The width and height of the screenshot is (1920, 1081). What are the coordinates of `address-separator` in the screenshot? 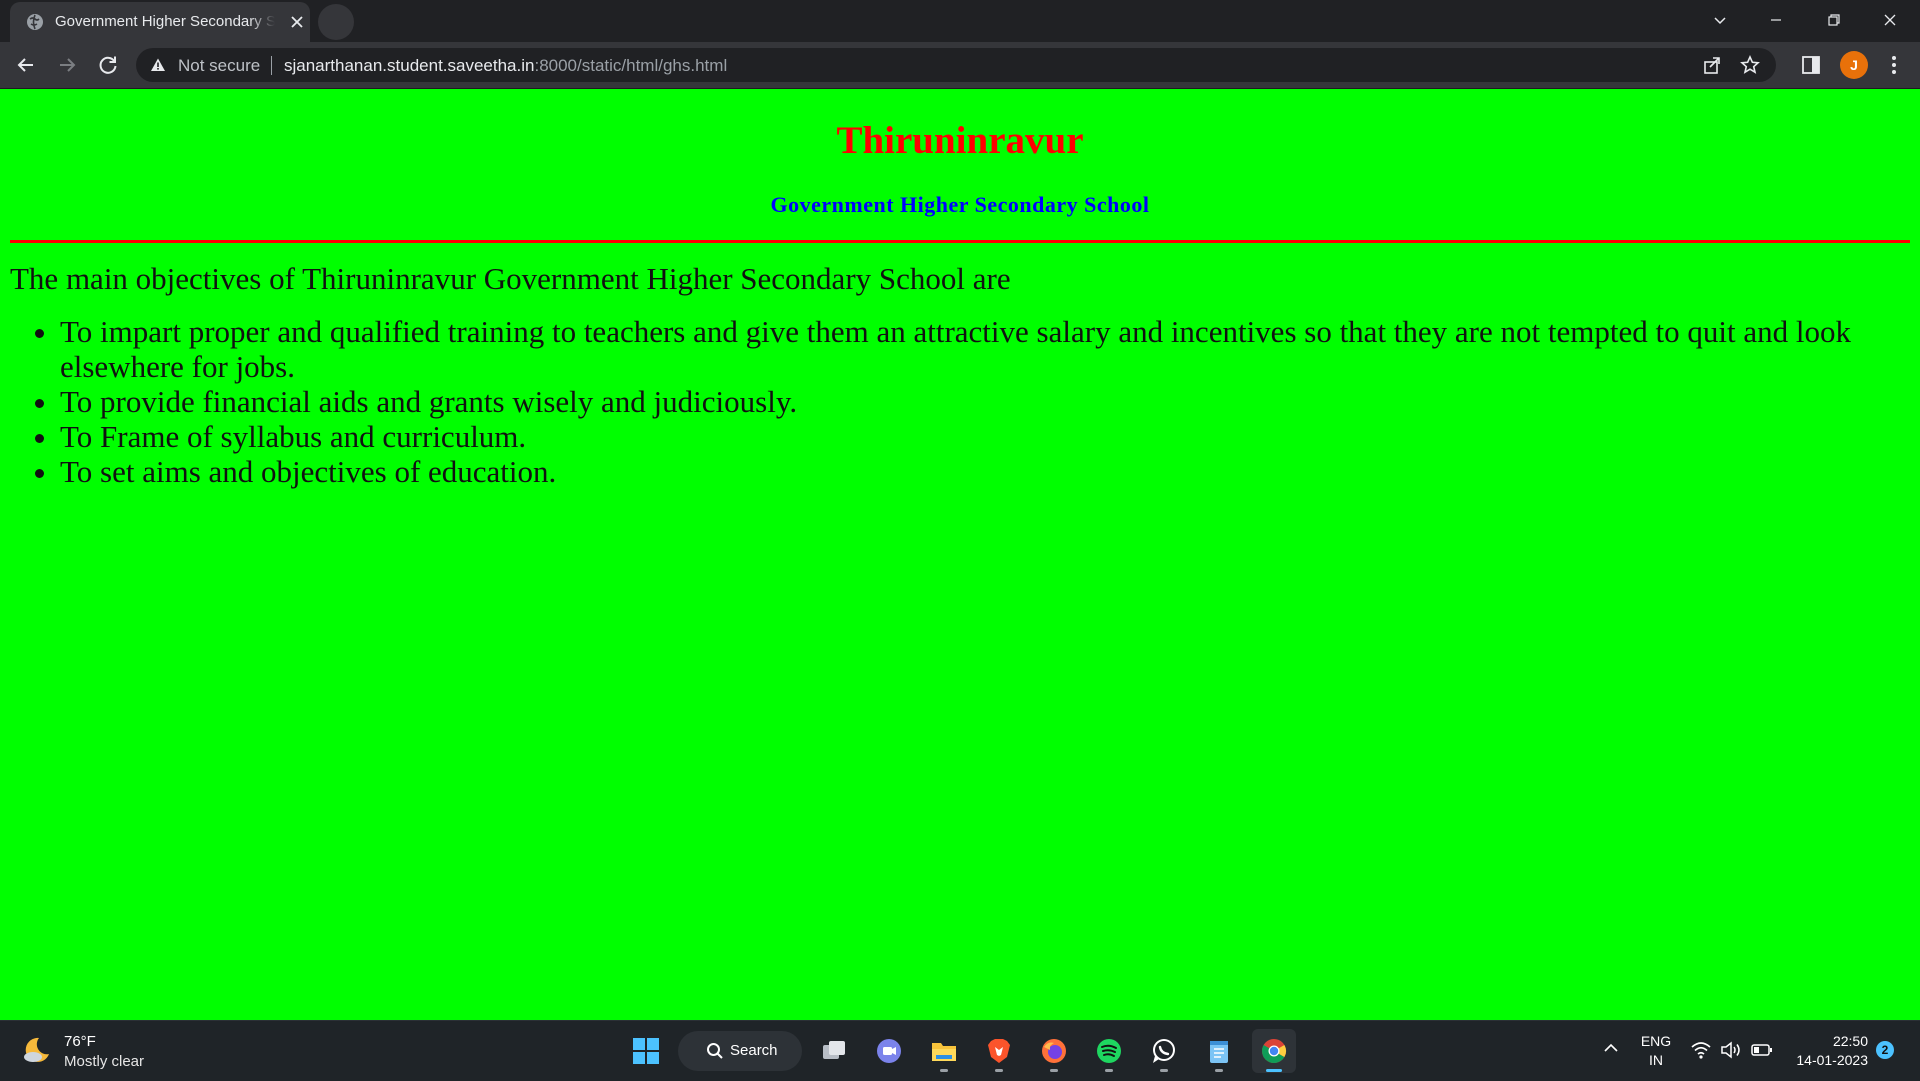 It's located at (271, 65).